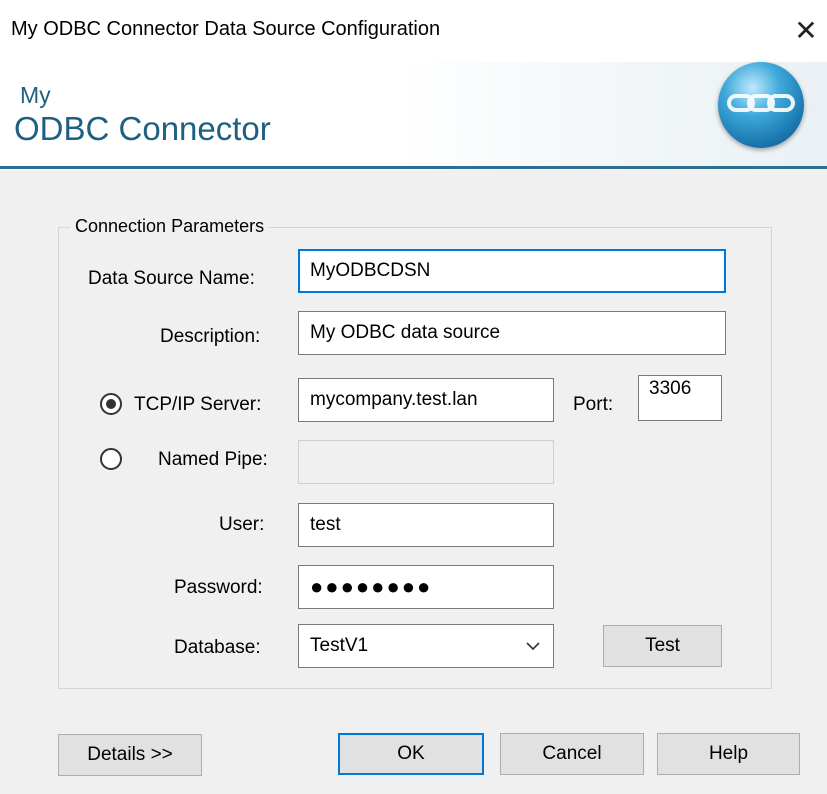 This screenshot has width=827, height=794. I want to click on named-pipe-label: Named Pipe:, so click(213, 459).